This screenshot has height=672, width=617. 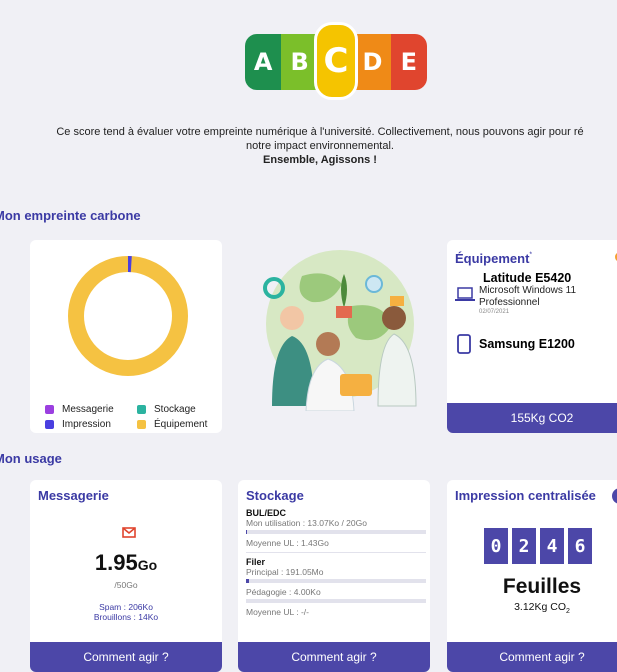 I want to click on messagerie-quota: /50Go, so click(x=126, y=585).